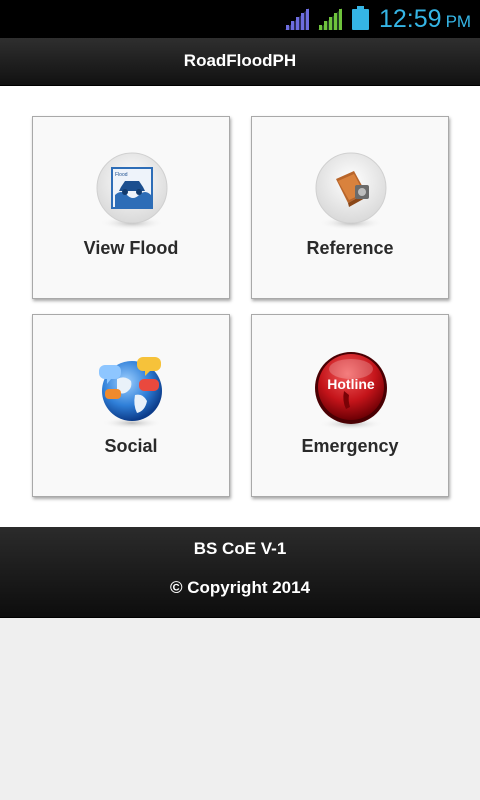 This screenshot has height=800, width=480. I want to click on social-button: Social, so click(131, 405).